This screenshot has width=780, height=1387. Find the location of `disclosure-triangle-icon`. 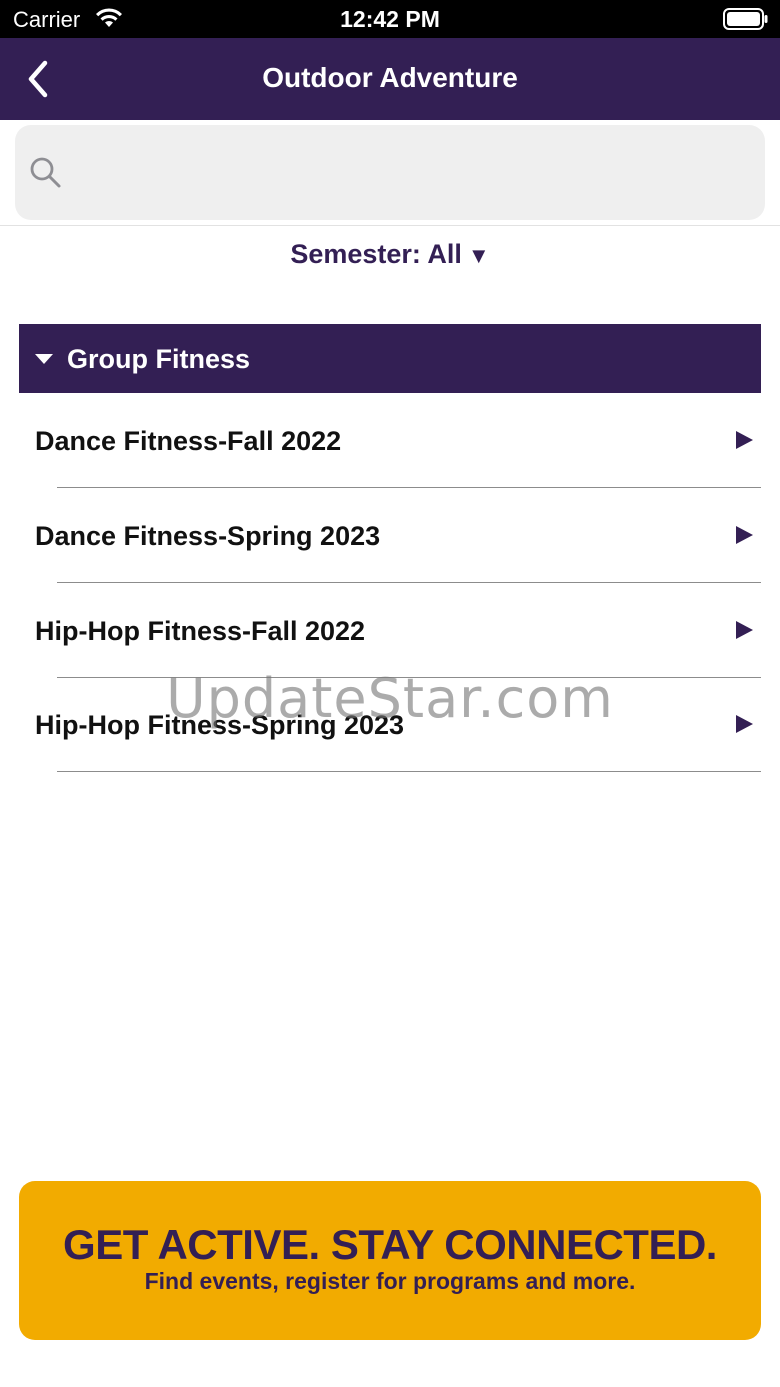

disclosure-triangle-icon is located at coordinates (44, 359).